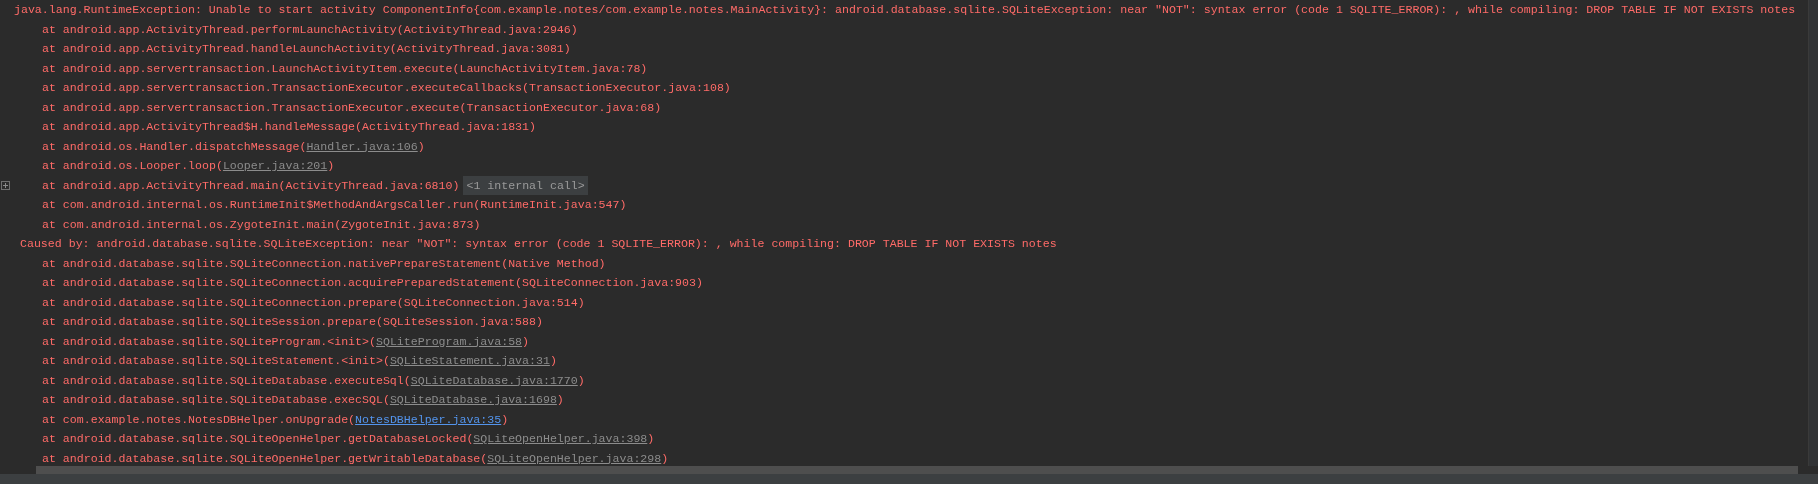 The width and height of the screenshot is (1818, 484). What do you see at coordinates (574, 457) in the screenshot?
I see `source-link: SQLiteOpenHelper.java:298` at bounding box center [574, 457].